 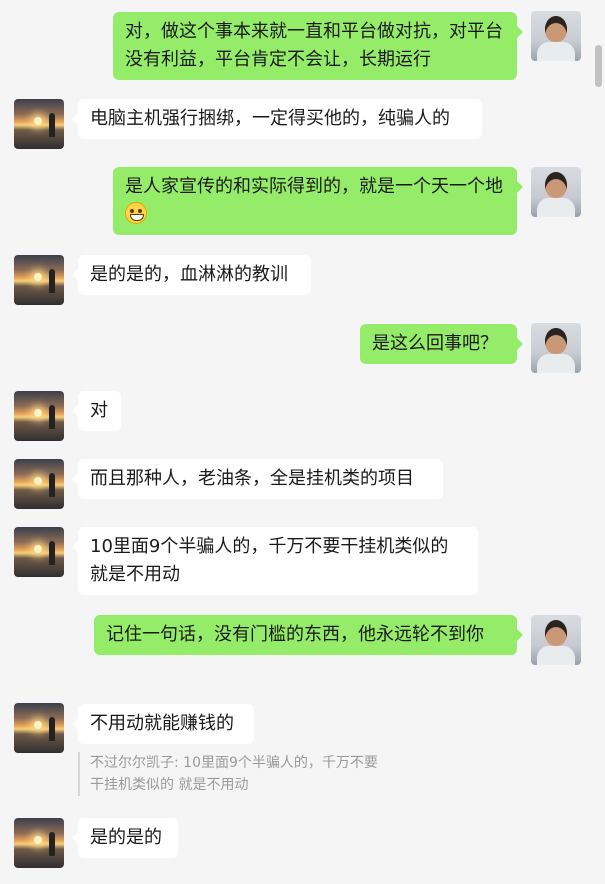 I want to click on quoted-reply: 不过尔尔凯子: 10里面9个半骗人的，千万不要干挂机类似的 就是不用动, so click(x=228, y=774).